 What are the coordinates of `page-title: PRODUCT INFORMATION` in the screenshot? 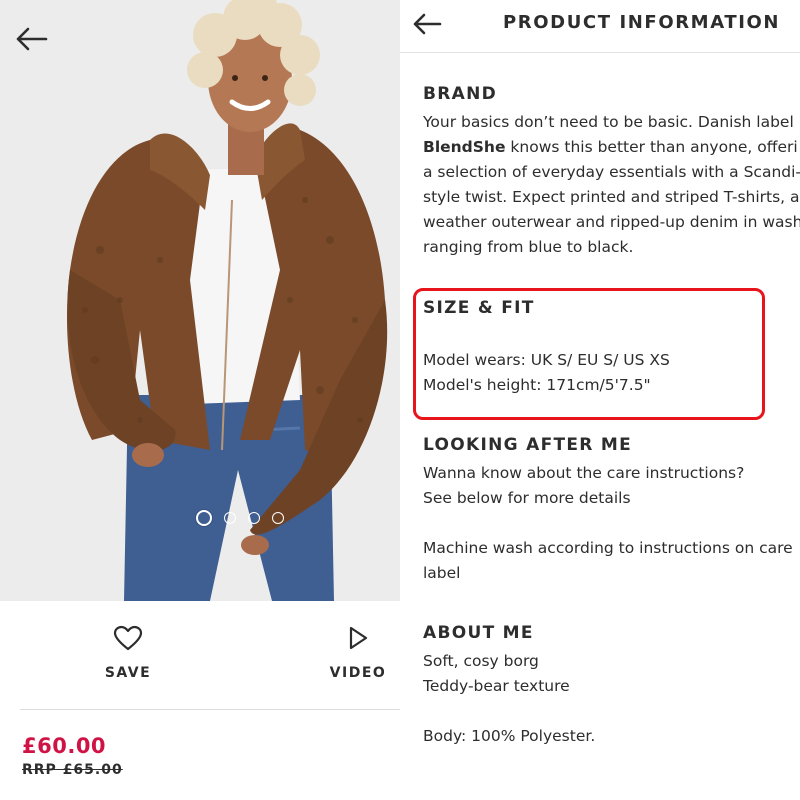 It's located at (642, 22).